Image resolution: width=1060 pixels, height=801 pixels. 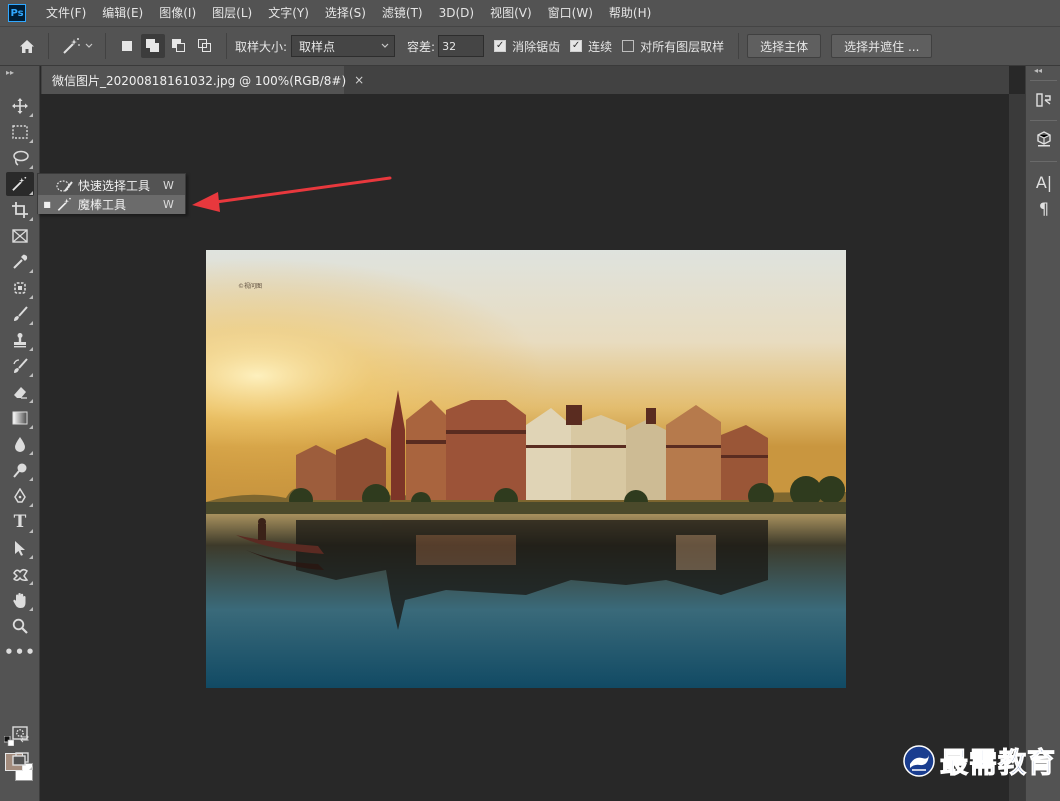 I want to click on hand-tool, so click(x=20, y=600).